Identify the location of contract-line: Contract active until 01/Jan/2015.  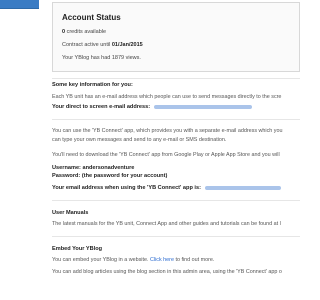
(102, 45).